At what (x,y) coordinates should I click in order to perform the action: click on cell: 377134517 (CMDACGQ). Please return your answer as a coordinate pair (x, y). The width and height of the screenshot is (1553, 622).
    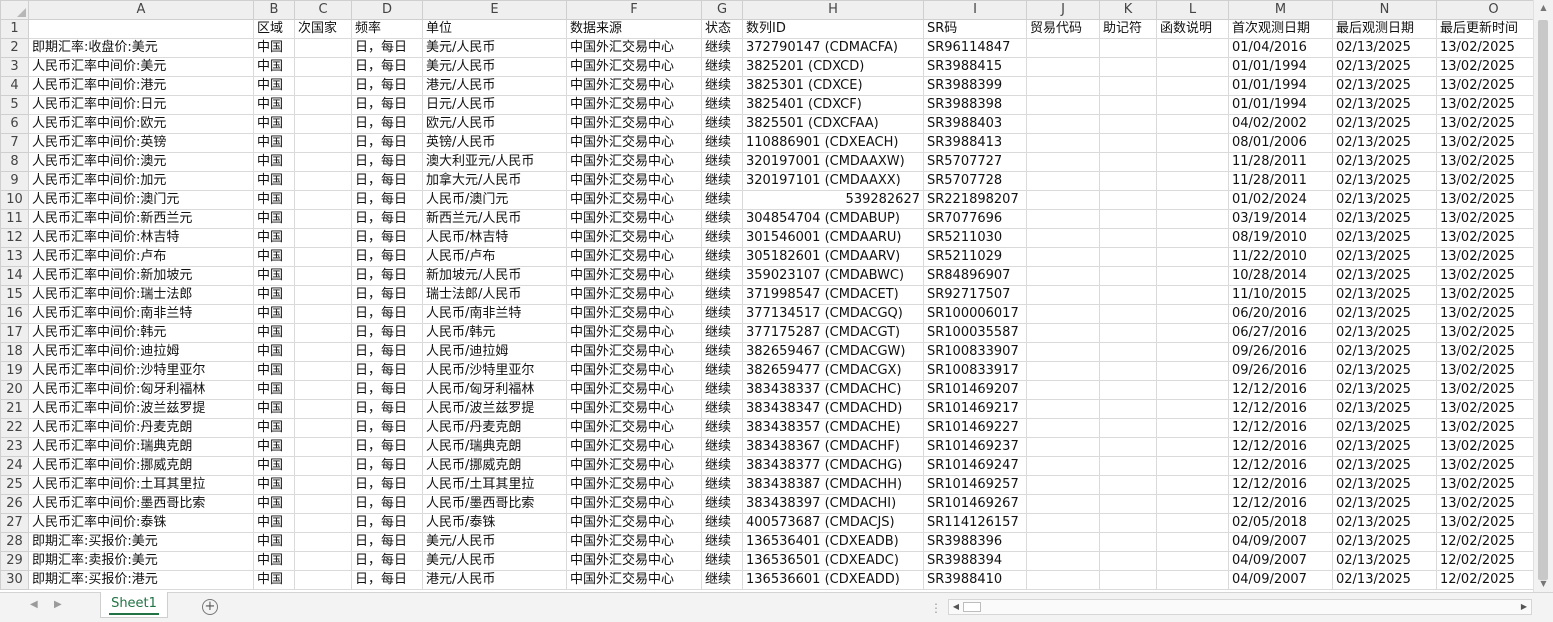
    Looking at the image, I should click on (833, 314).